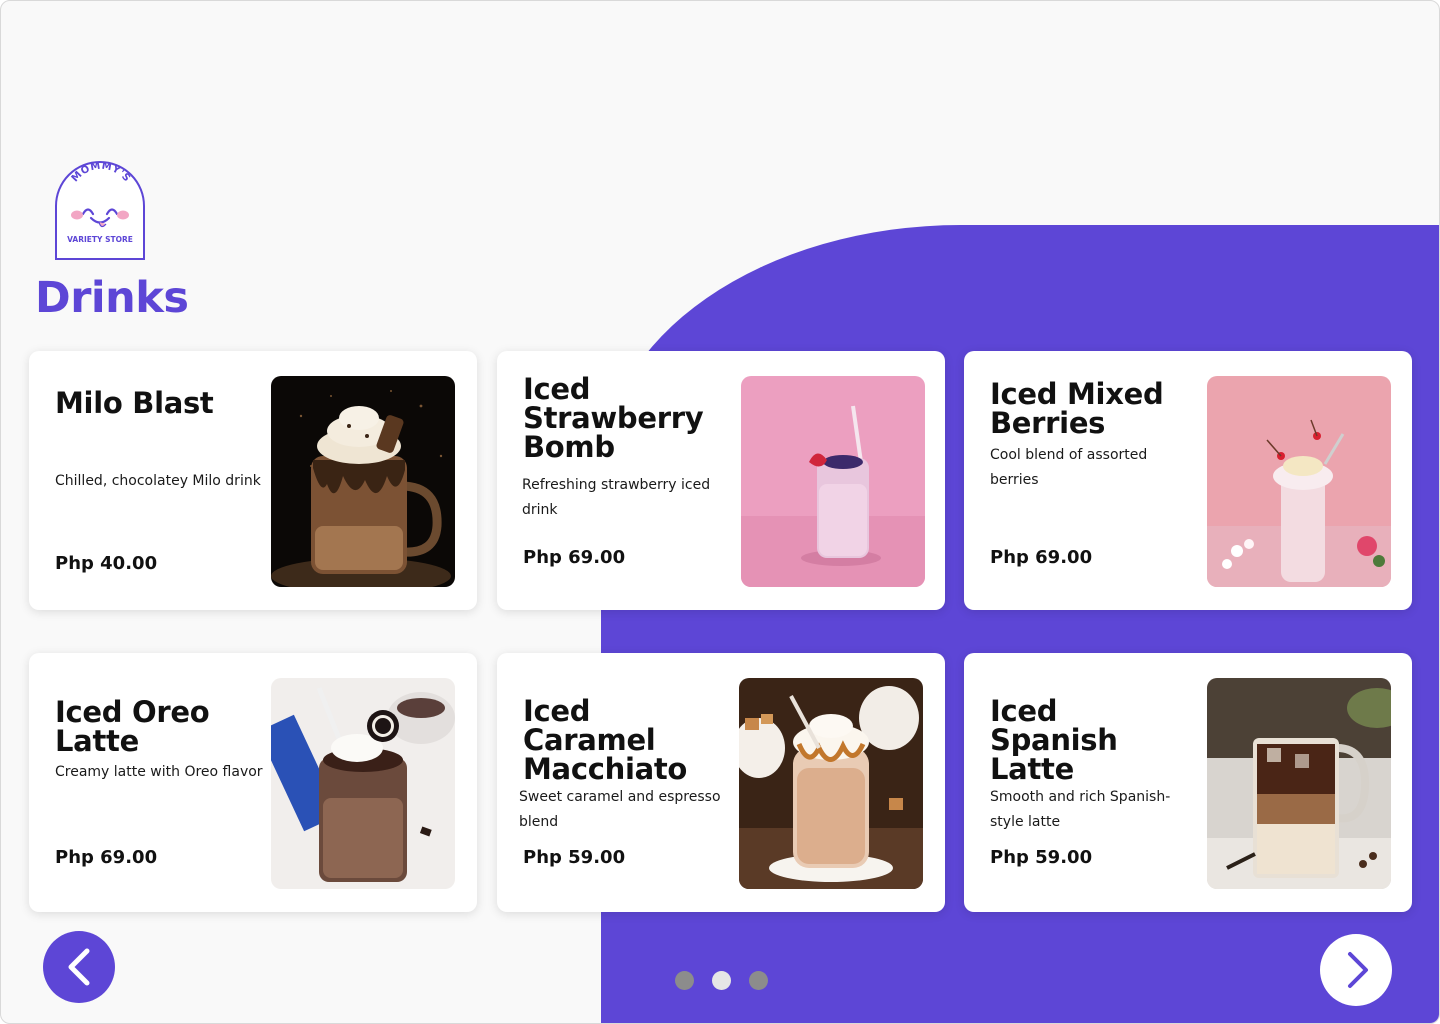 This screenshot has width=1440, height=1024. I want to click on page-dot-2-active, so click(721, 980).